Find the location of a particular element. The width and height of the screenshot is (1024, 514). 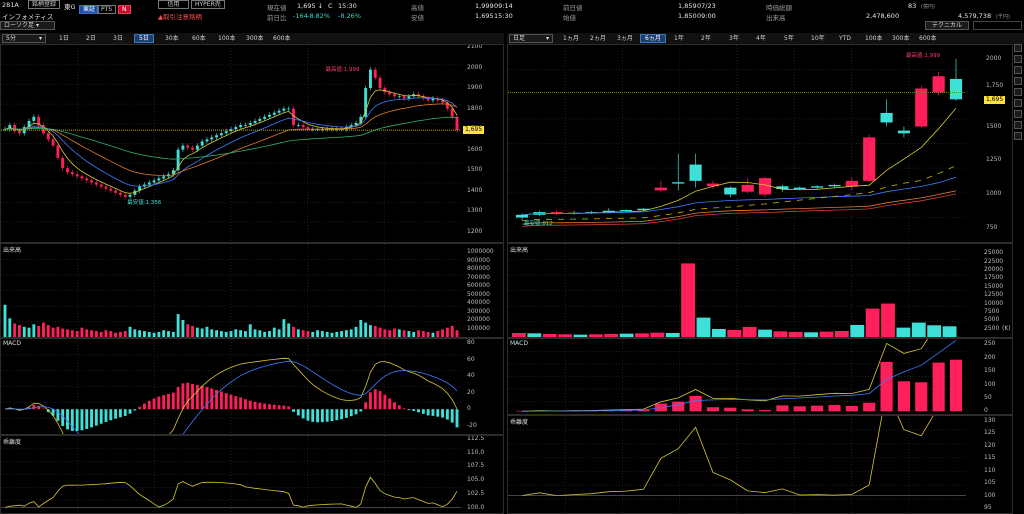

volume-axis-label: 7500 is located at coordinates (992, 311).